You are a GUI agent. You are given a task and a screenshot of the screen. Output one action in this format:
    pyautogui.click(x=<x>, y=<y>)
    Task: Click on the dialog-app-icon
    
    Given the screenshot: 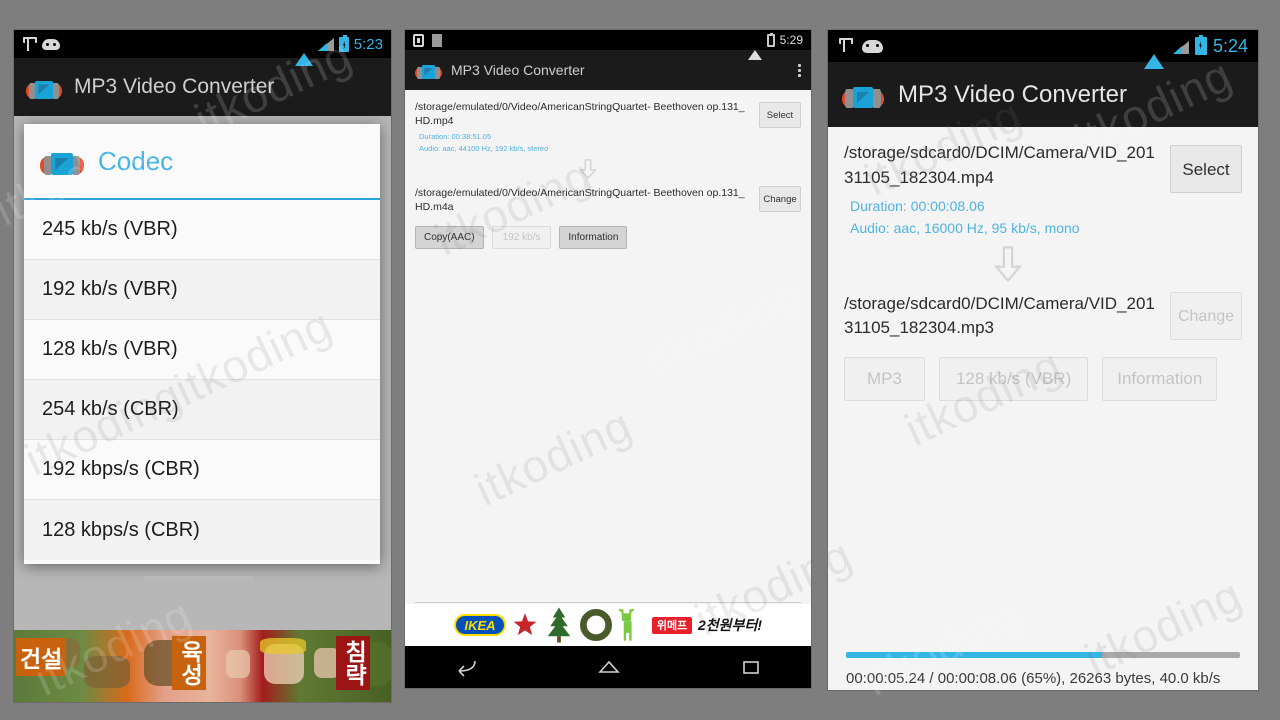 What is the action you would take?
    pyautogui.click(x=62, y=161)
    